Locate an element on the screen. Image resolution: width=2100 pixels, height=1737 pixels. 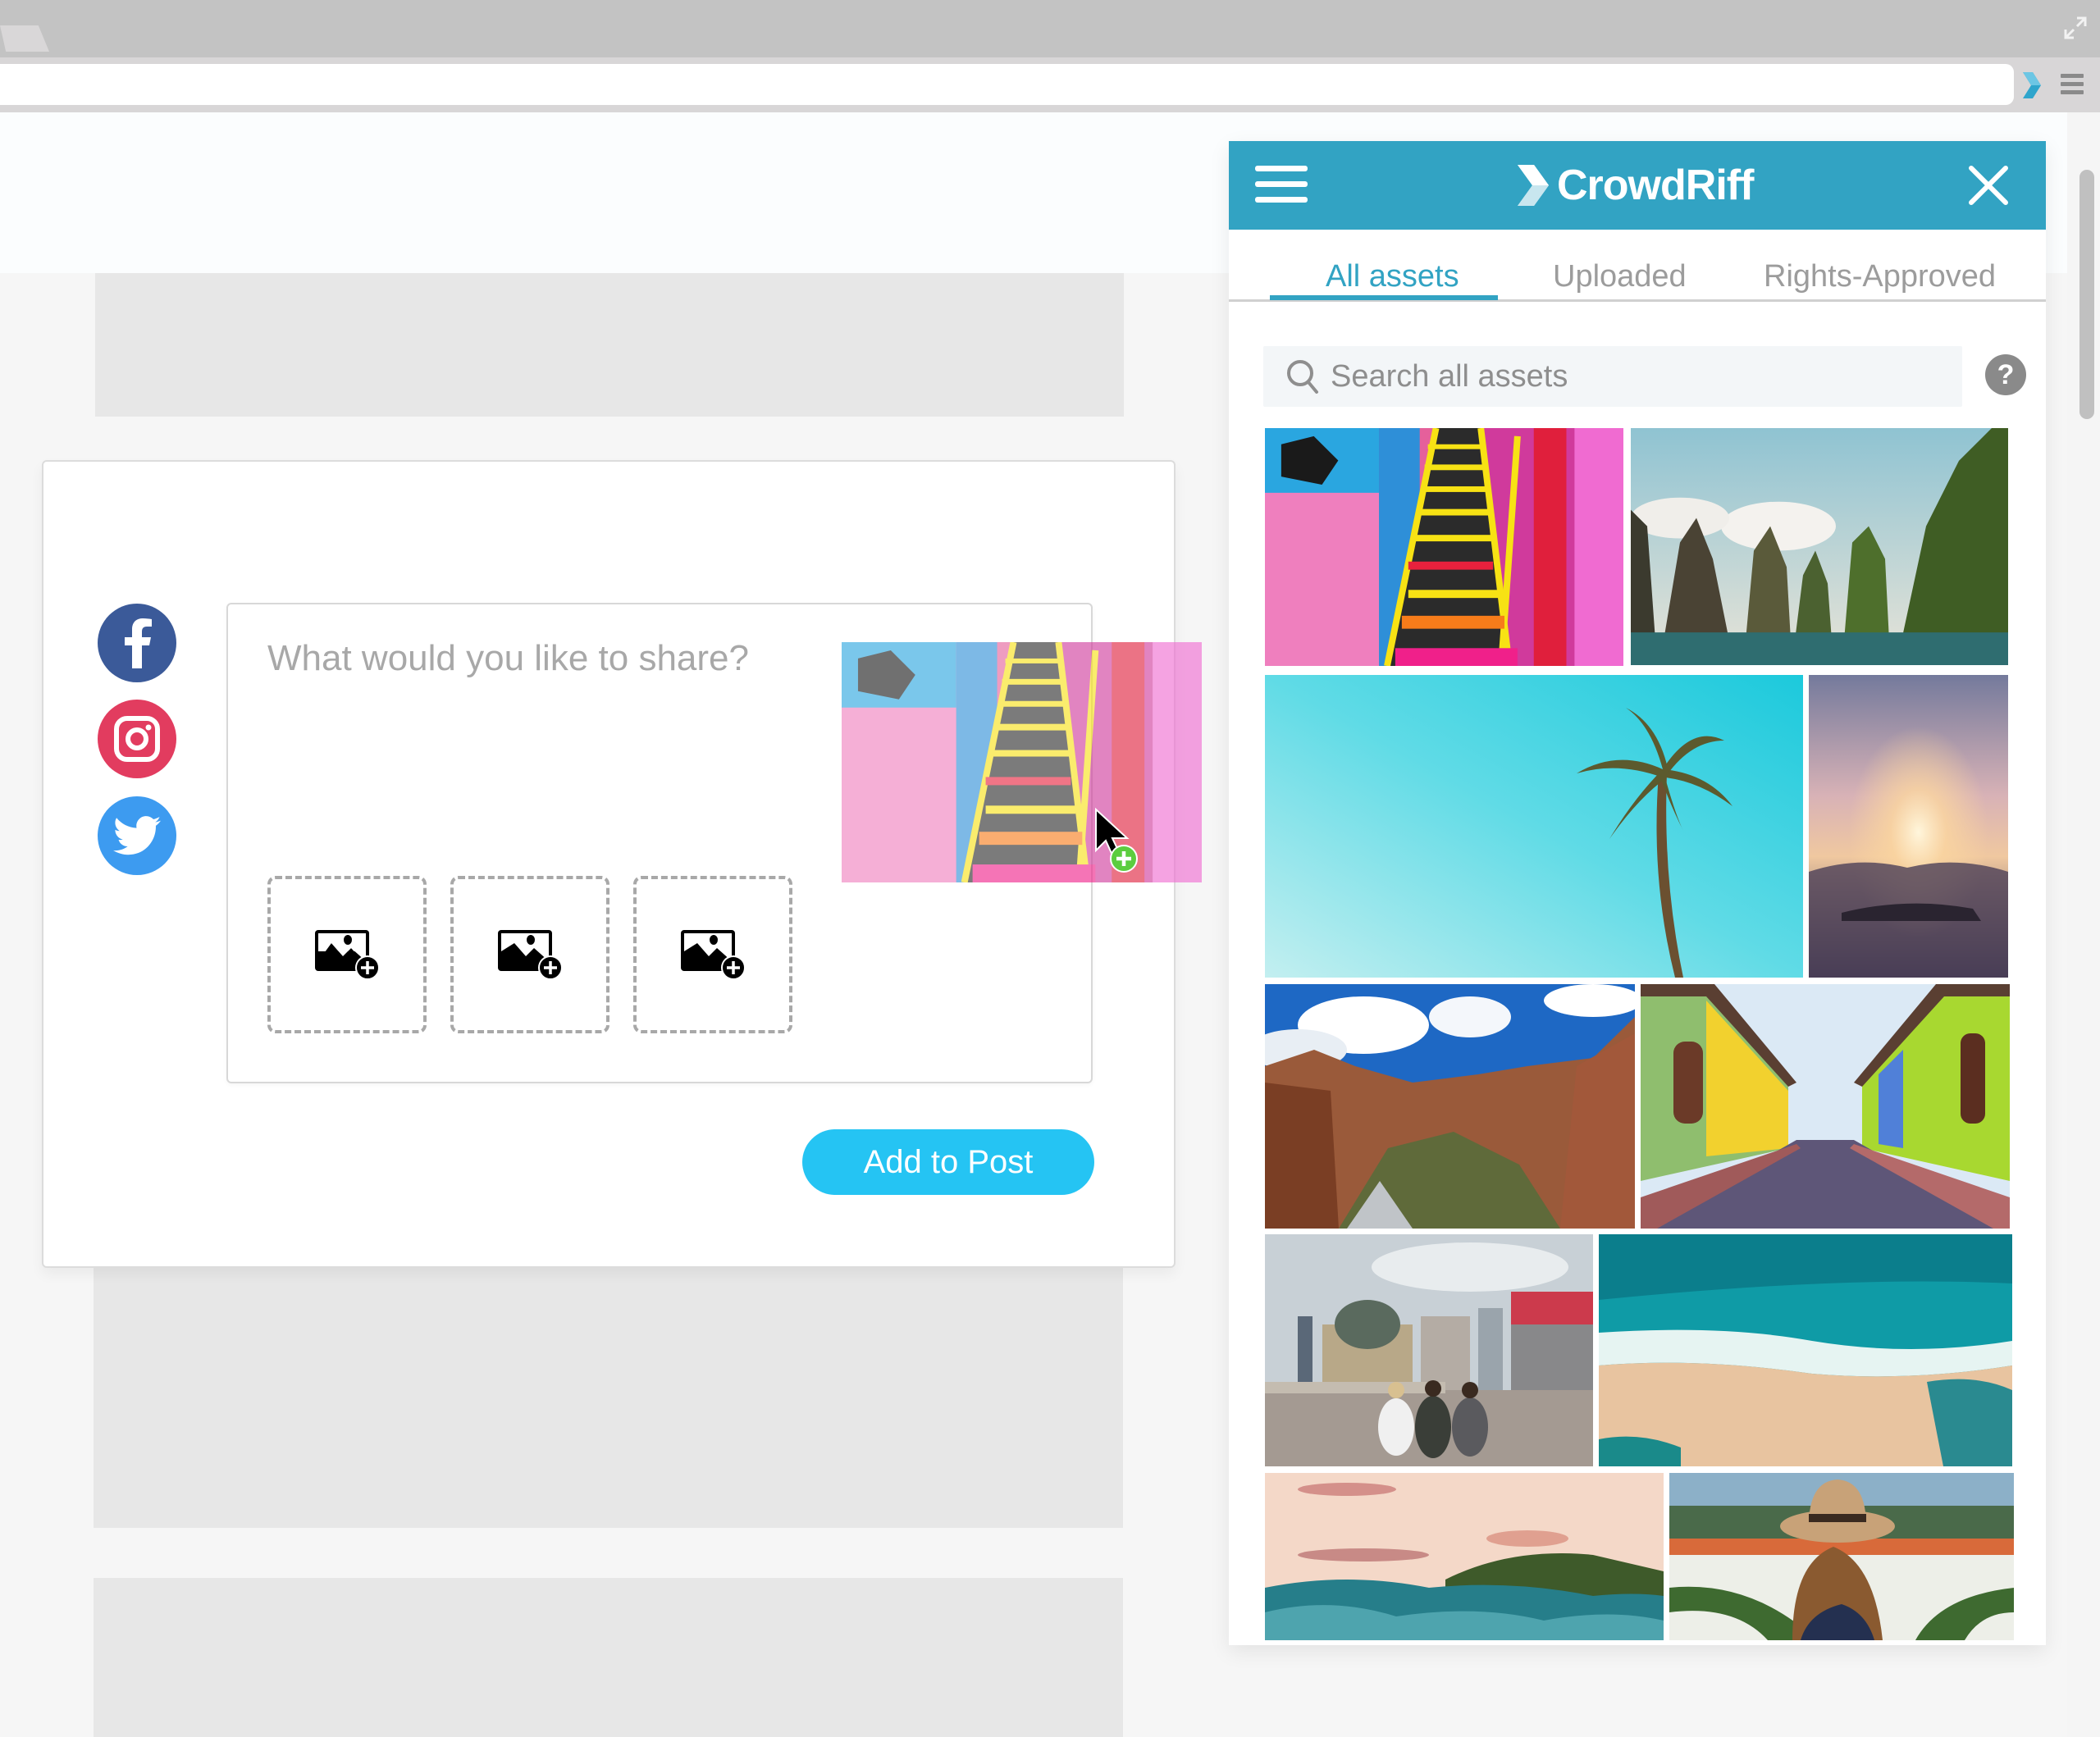
asset-search is located at coordinates (1612, 376).